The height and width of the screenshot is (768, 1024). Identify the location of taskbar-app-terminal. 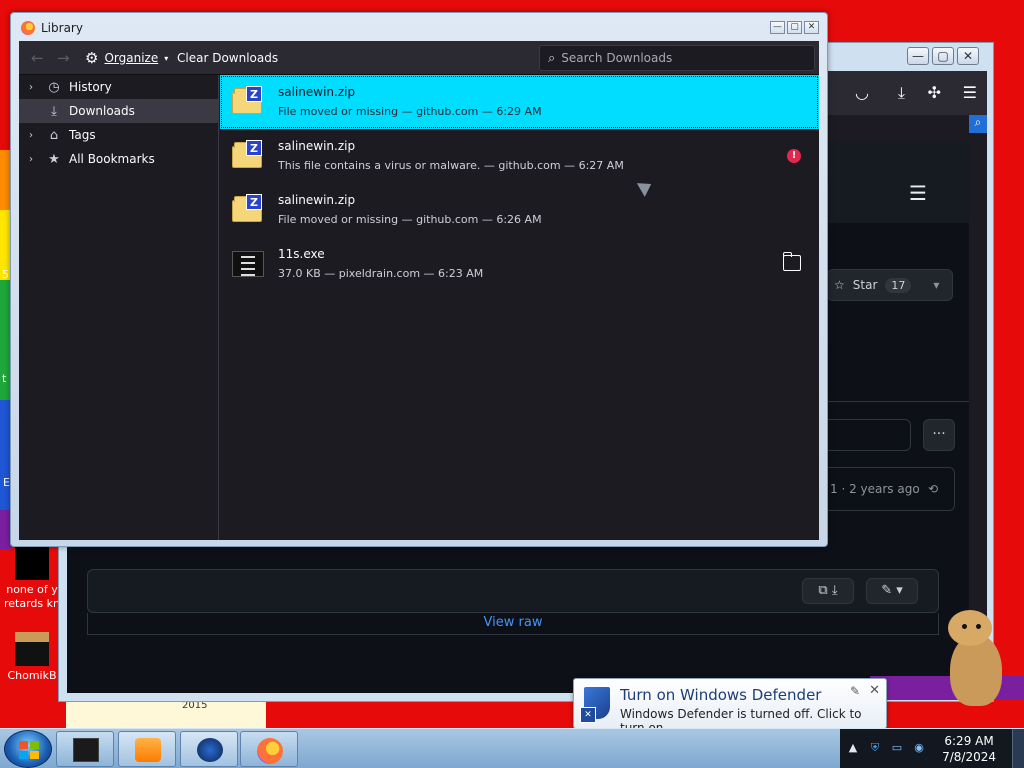
(85, 749).